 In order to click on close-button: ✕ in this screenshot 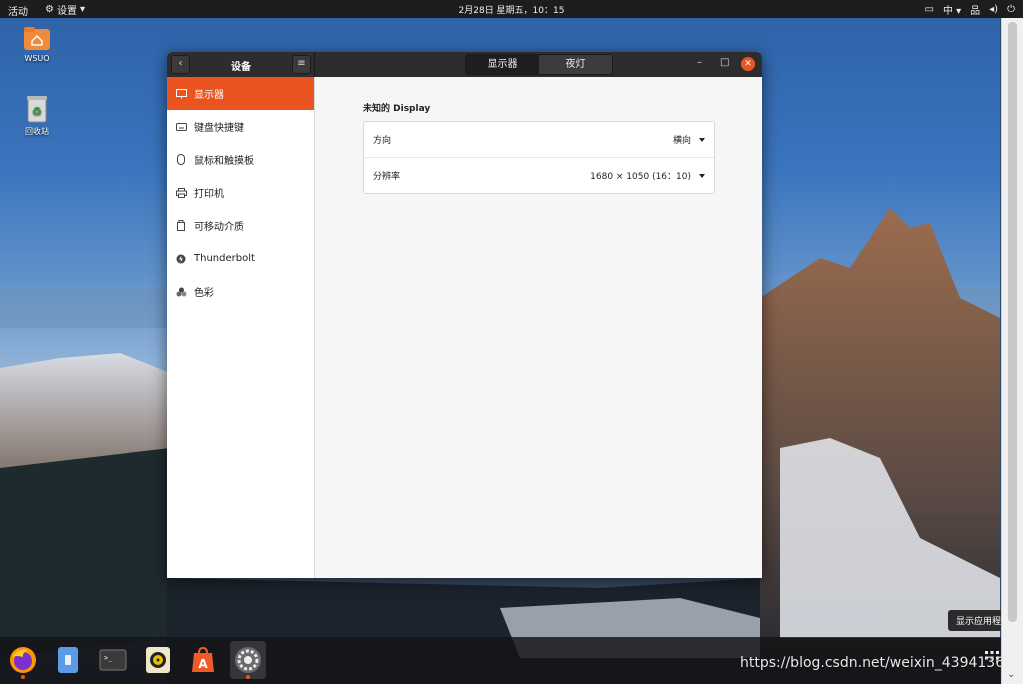, I will do `click(748, 64)`.